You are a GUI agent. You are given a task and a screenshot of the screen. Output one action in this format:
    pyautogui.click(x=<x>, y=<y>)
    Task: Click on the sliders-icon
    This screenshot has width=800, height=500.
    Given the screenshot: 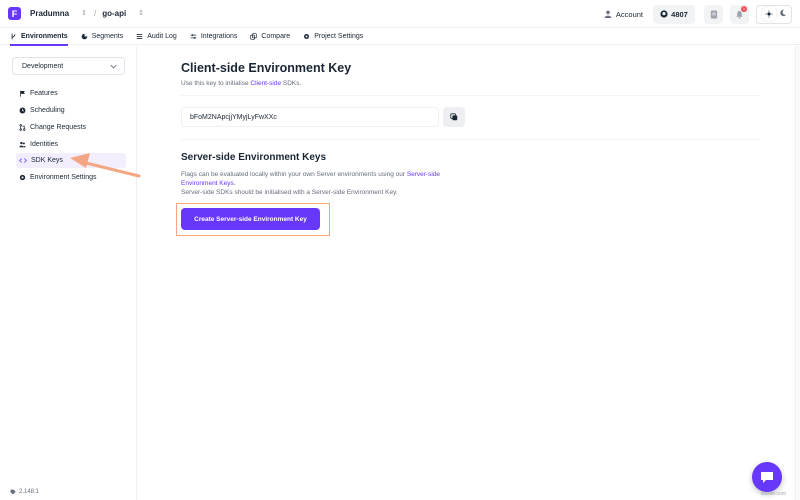 What is the action you would take?
    pyautogui.click(x=193, y=36)
    